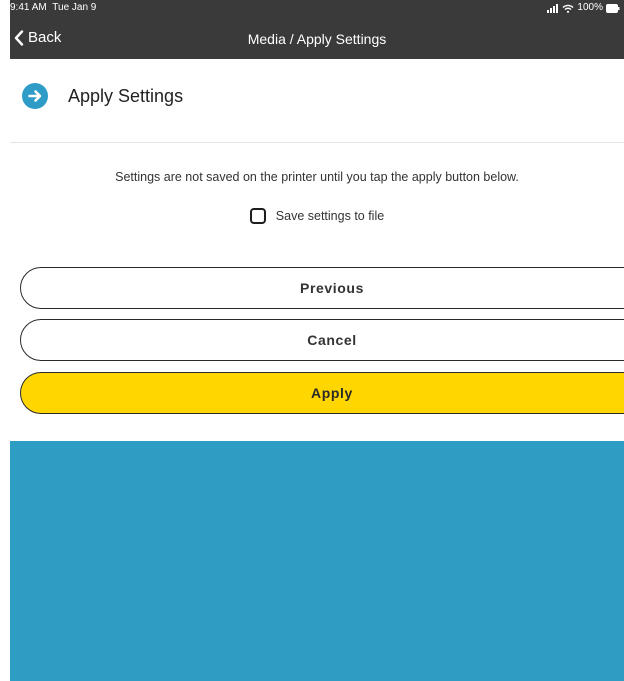 The image size is (624, 681). Describe the element at coordinates (332, 393) in the screenshot. I see `apply-button-label: Apply` at that location.